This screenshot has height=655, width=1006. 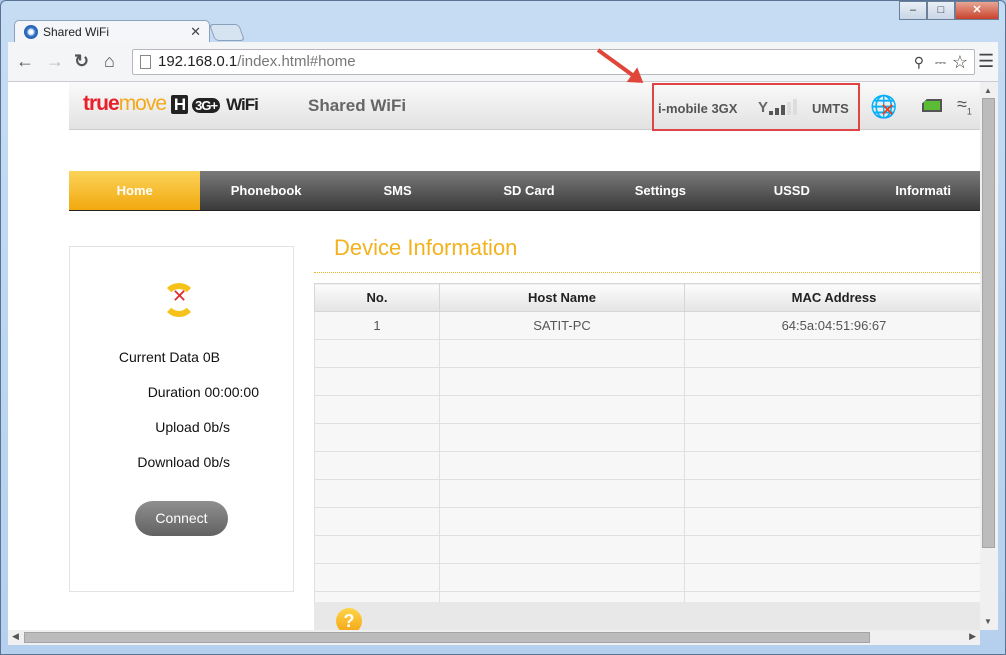 I want to click on maximize-button: □, so click(x=941, y=10).